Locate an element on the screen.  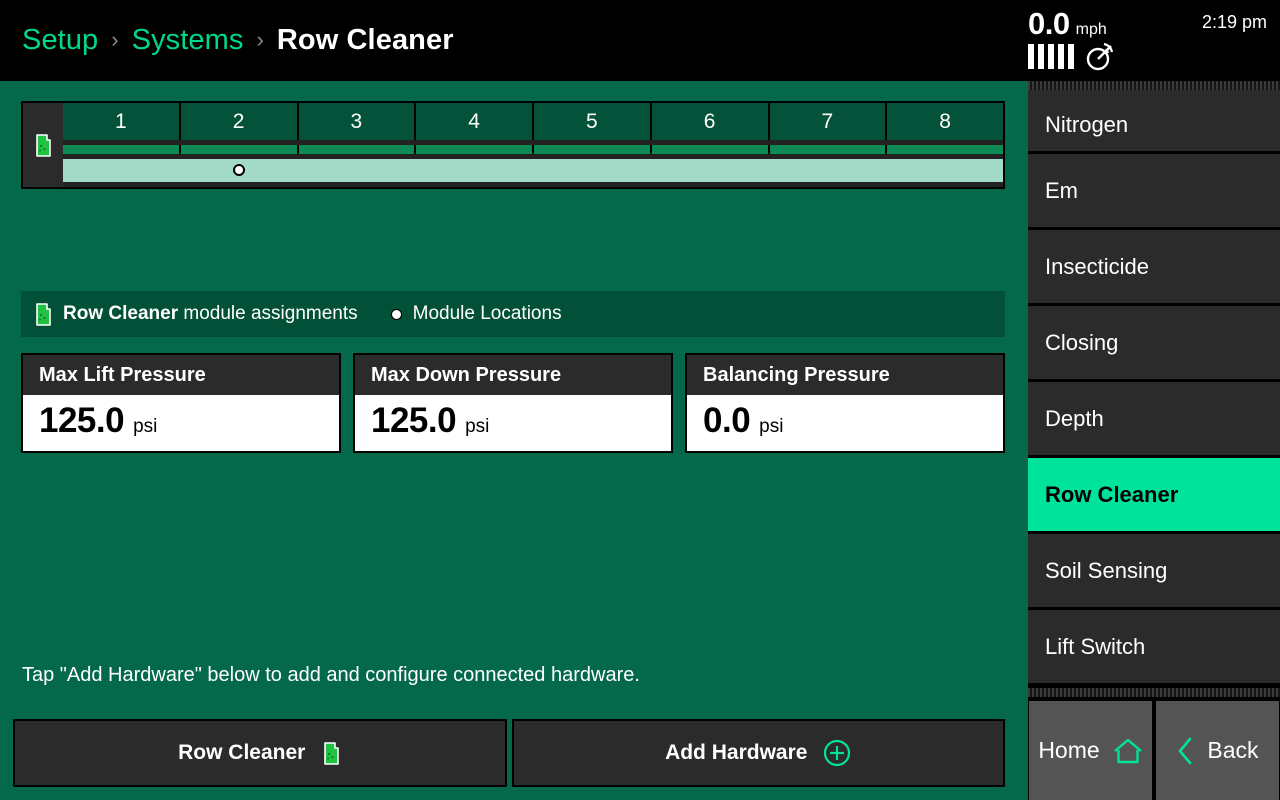
breadcrumb-item-setup: Setup is located at coordinates (60, 40).